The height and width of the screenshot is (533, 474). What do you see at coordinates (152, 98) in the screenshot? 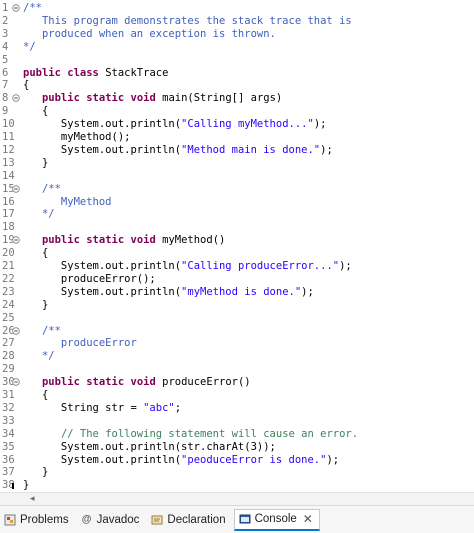
I see `code-text: public static void main(String[] args)` at bounding box center [152, 98].